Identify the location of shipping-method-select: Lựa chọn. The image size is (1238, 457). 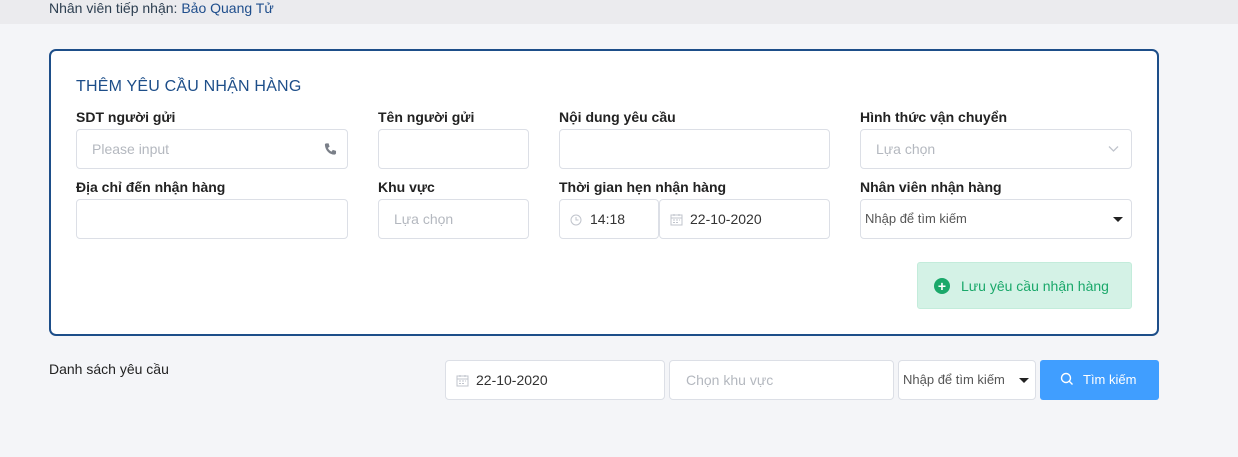
(996, 149).